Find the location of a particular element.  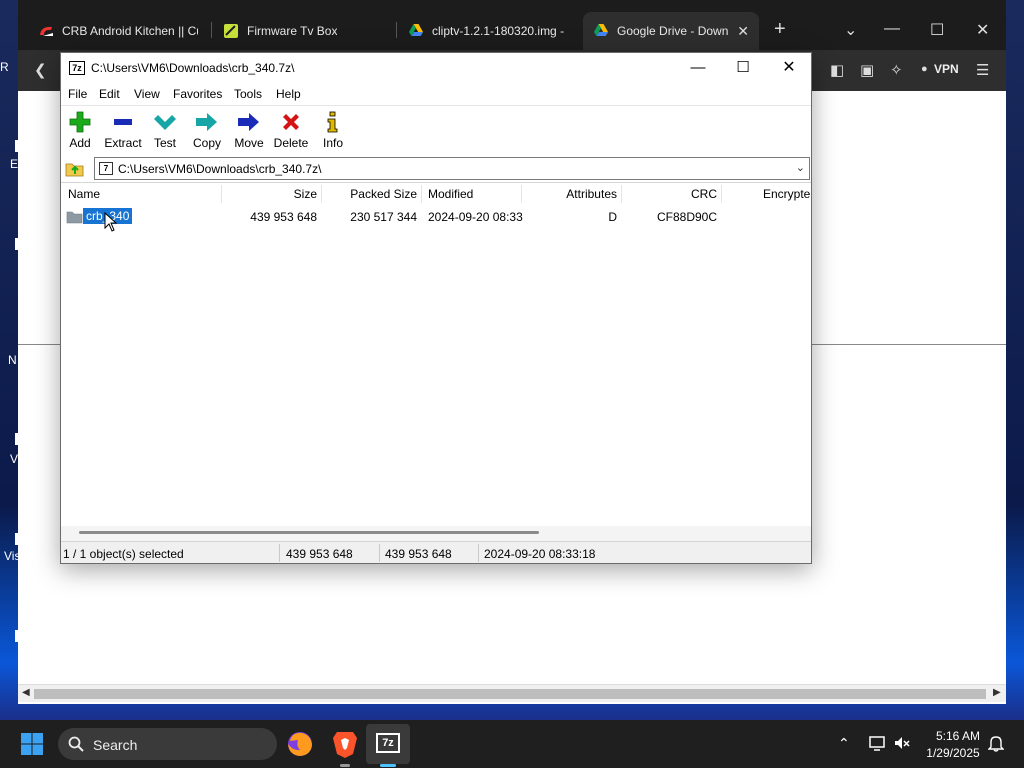

address-input is located at coordinates (448, 169).